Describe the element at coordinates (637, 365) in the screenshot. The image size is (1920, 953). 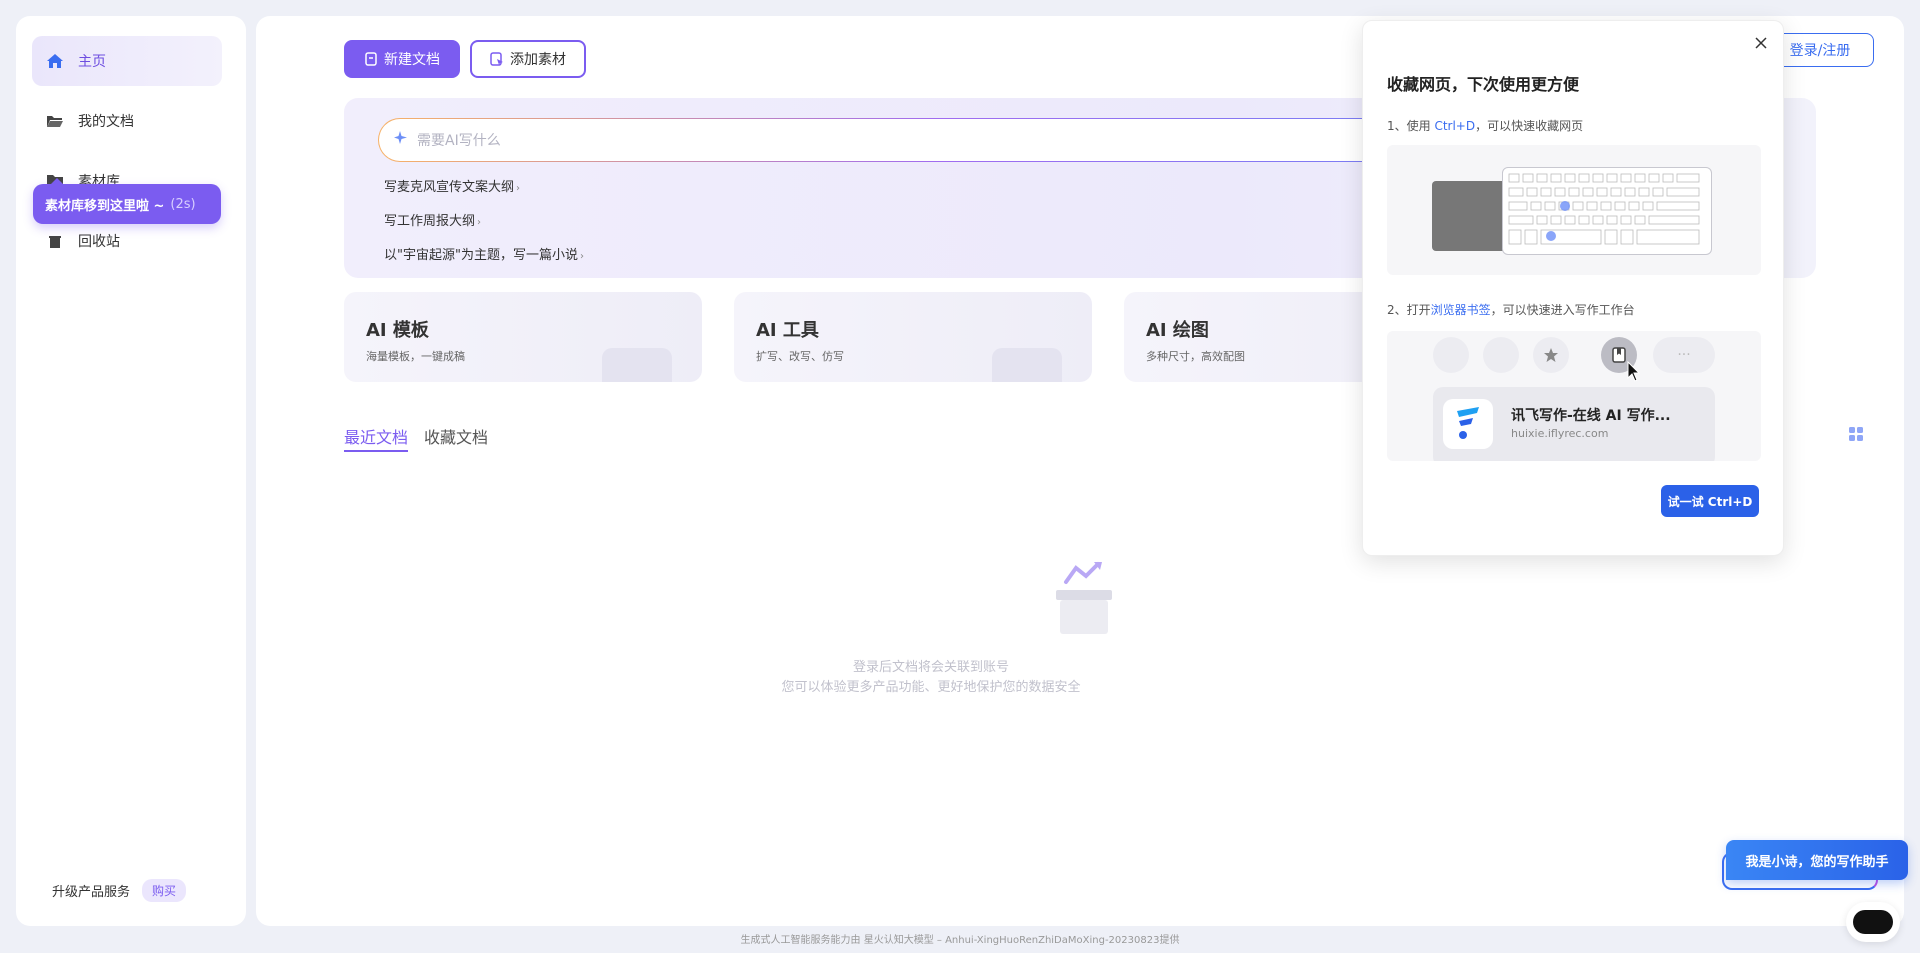
I see `template-illustration-icon` at that location.